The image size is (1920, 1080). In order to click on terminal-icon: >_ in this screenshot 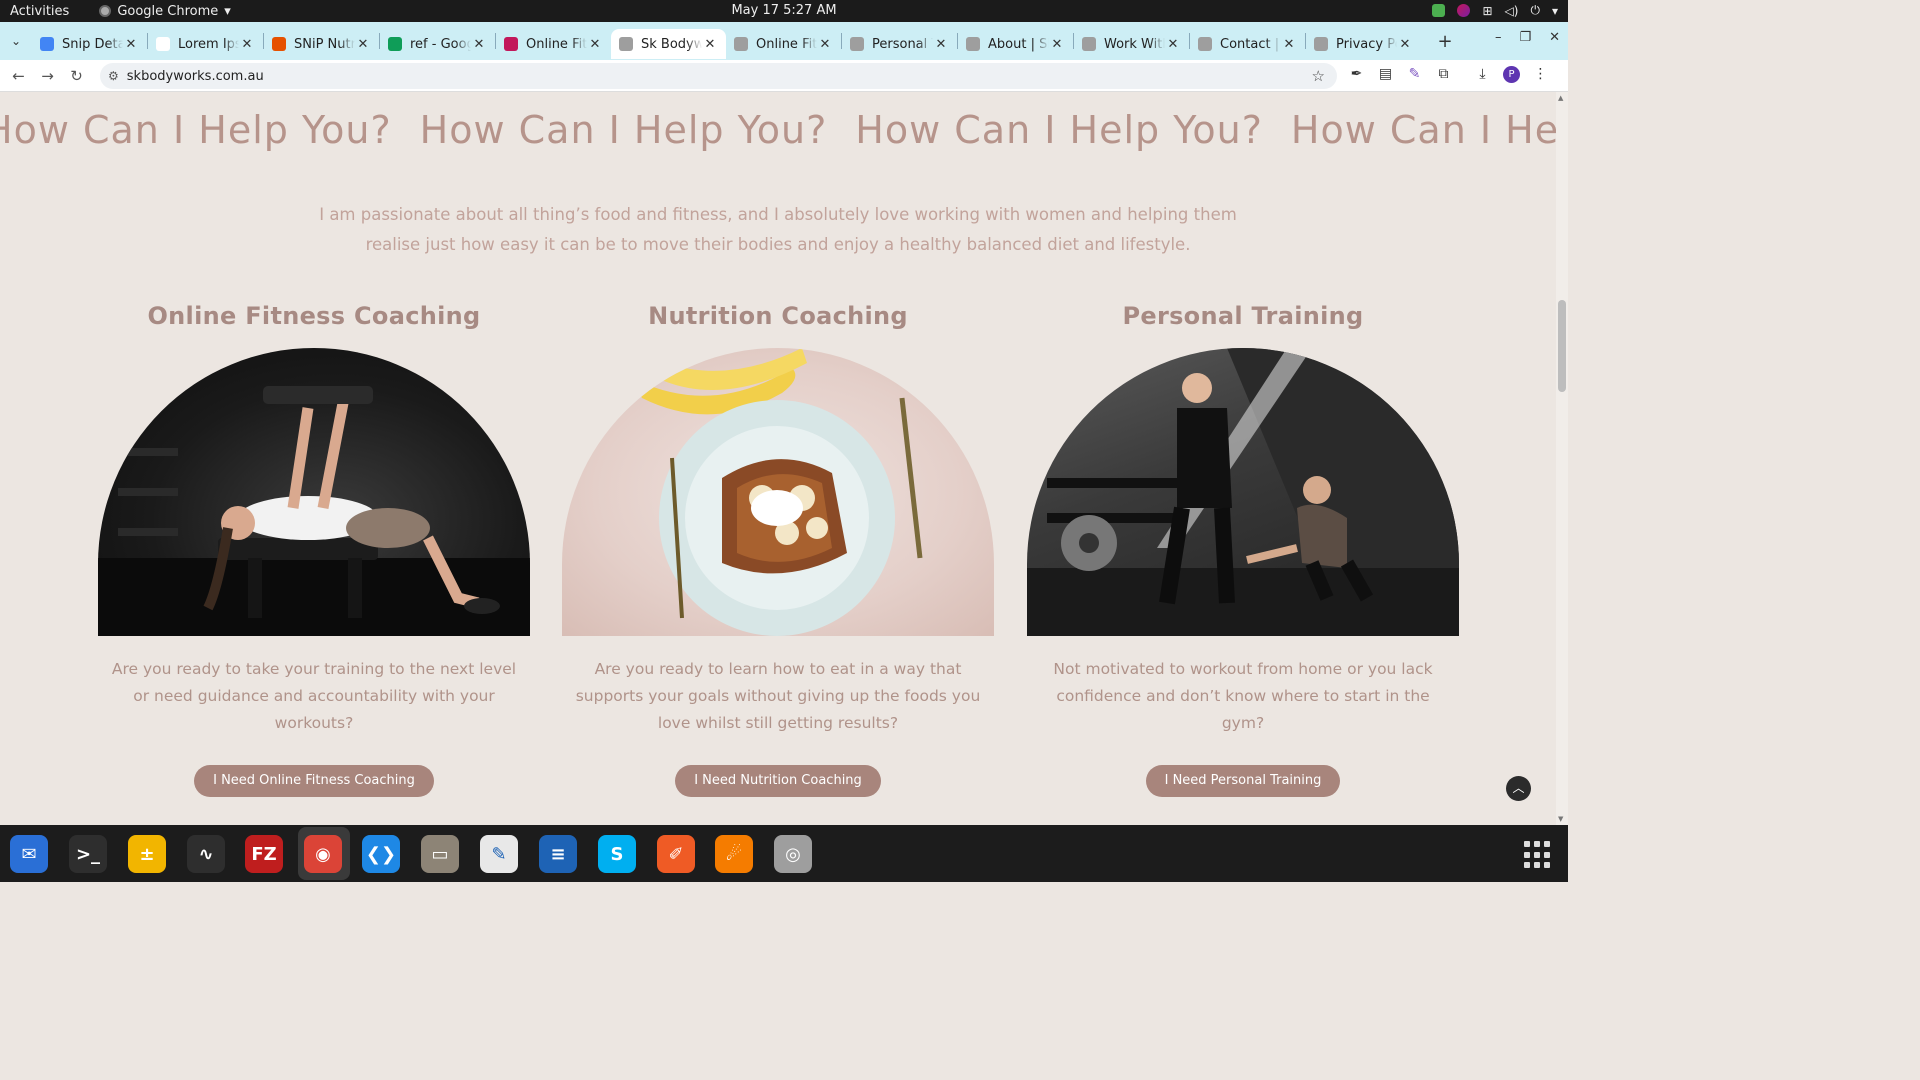, I will do `click(88, 854)`.